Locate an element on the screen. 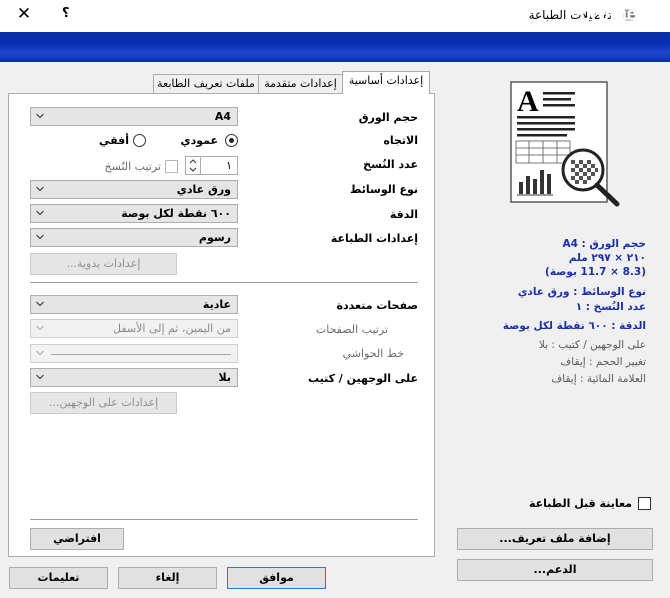 Image resolution: width=670 pixels, height=598 pixels. cancel-button: إلغاء is located at coordinates (167, 578).